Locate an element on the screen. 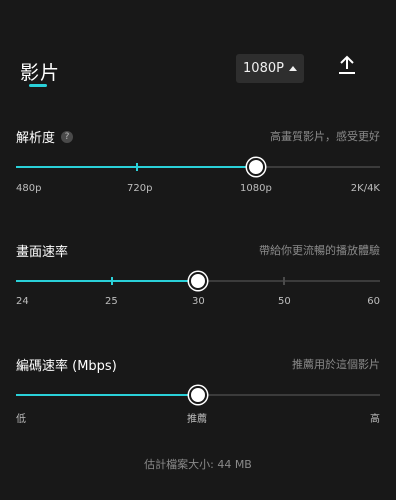 Image resolution: width=396 pixels, height=500 pixels. question-circle-icon: ? is located at coordinates (67, 136).